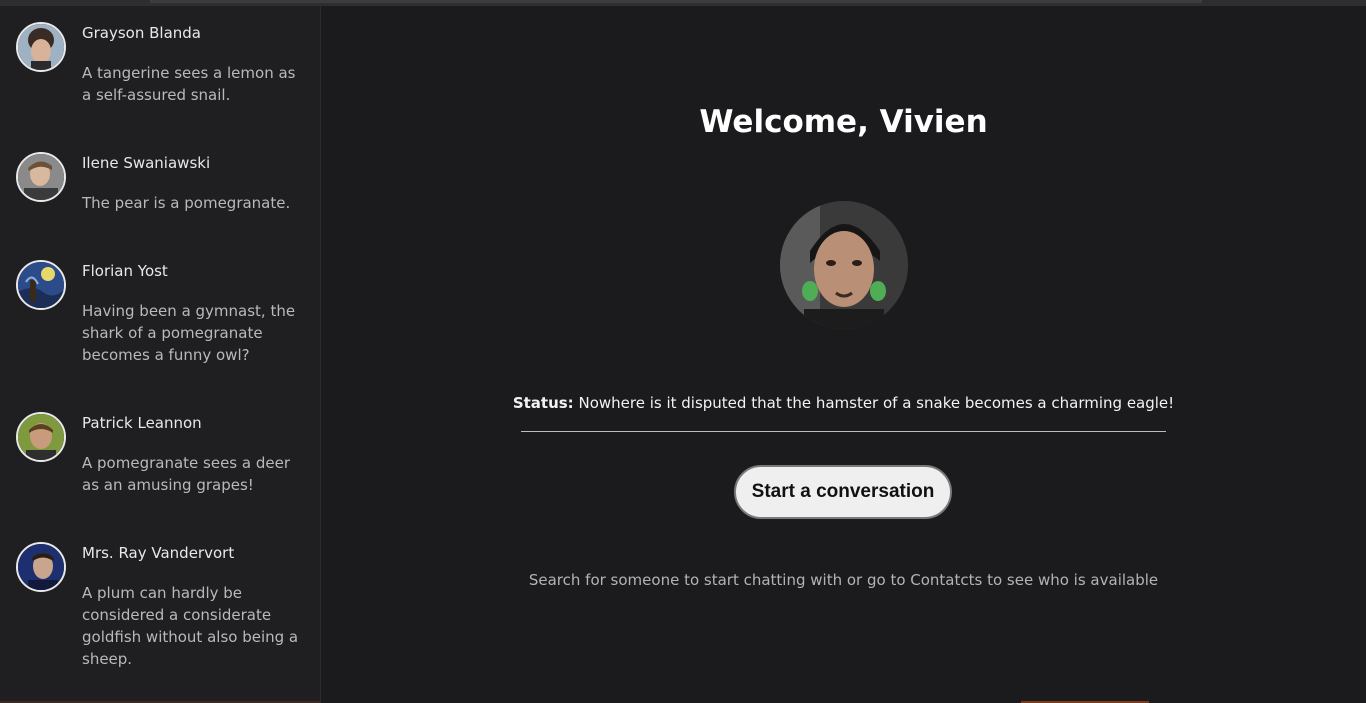  I want to click on page-title: Welcome, Vivien, so click(843, 122).